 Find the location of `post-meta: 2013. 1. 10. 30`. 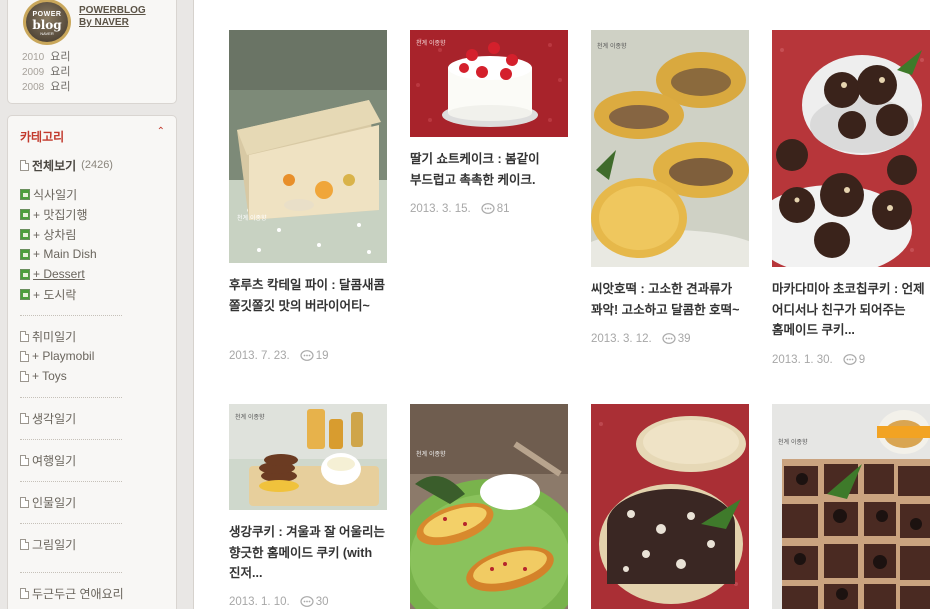

post-meta: 2013. 1. 10. 30 is located at coordinates (279, 602).